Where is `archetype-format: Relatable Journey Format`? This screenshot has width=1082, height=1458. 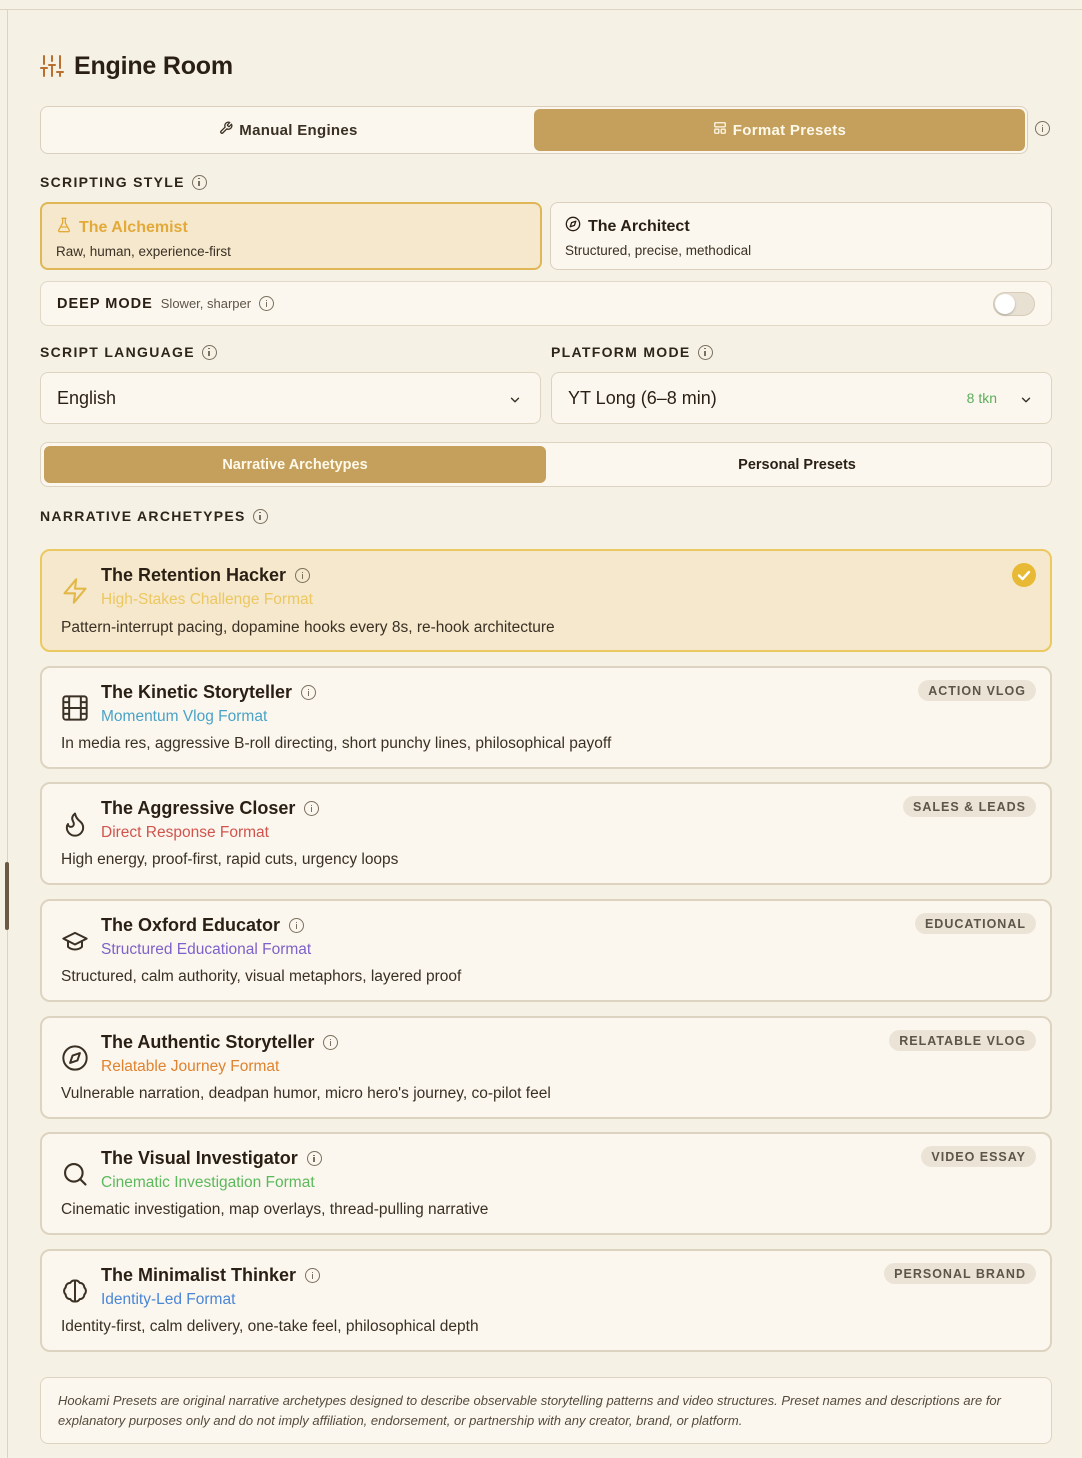
archetype-format: Relatable Journey Format is located at coordinates (190, 1066).